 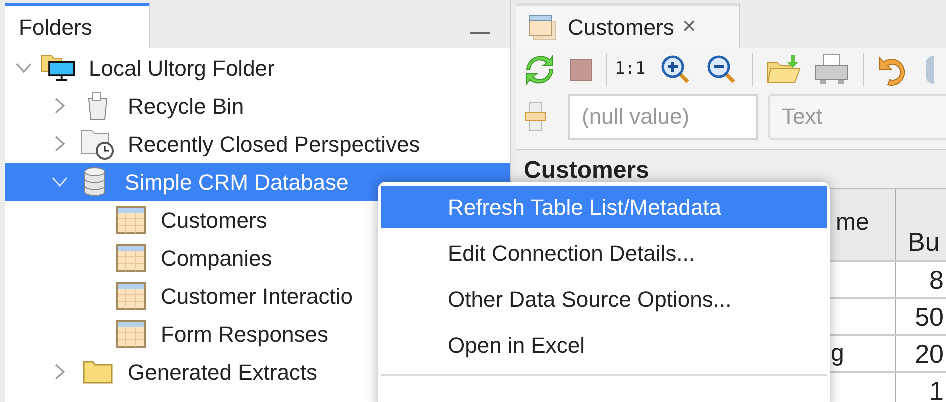 What do you see at coordinates (586, 171) in the screenshot?
I see `table-title: Customers` at bounding box center [586, 171].